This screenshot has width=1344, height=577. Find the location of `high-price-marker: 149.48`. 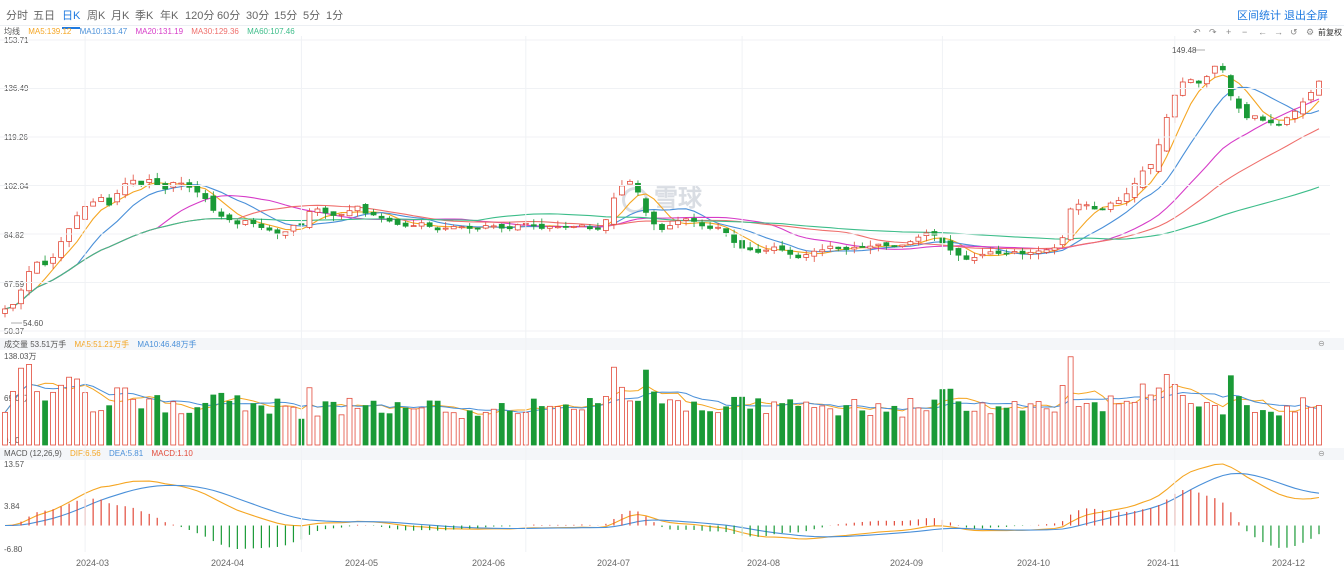

high-price-marker: 149.48 is located at coordinates (1184, 50).